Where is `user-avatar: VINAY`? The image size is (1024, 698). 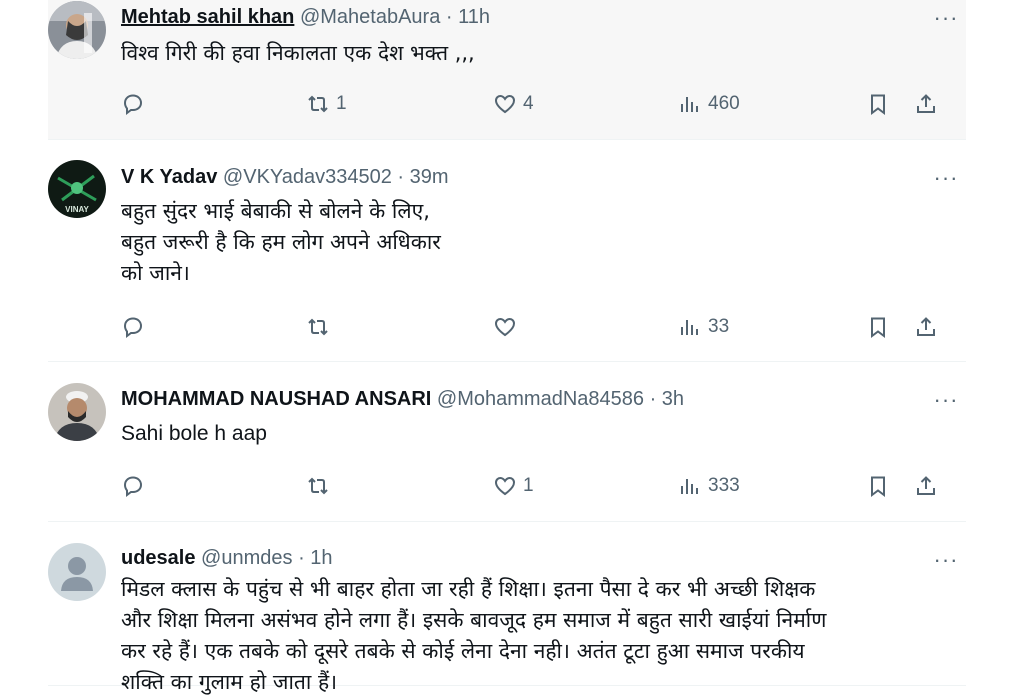
user-avatar: VINAY is located at coordinates (77, 189).